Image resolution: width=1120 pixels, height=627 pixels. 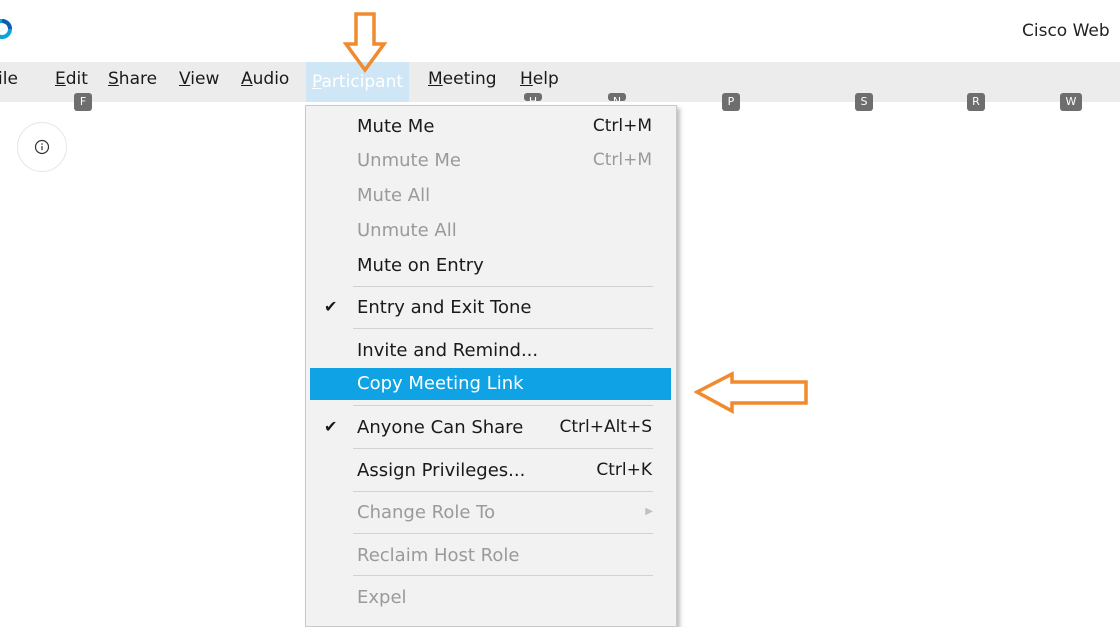 I want to click on info-icon, so click(x=42, y=147).